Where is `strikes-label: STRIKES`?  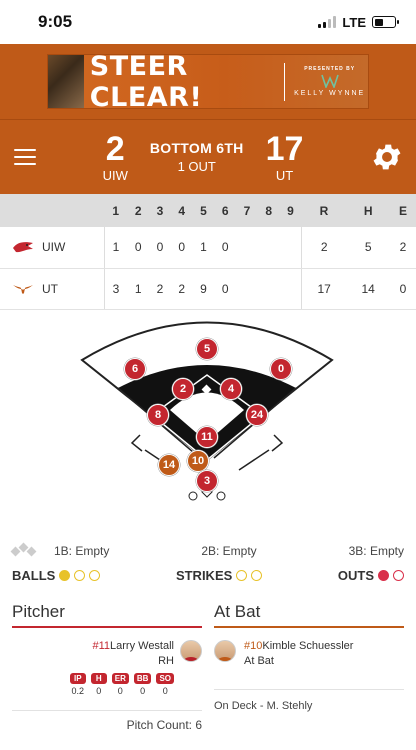 strikes-label: STRIKES is located at coordinates (204, 575).